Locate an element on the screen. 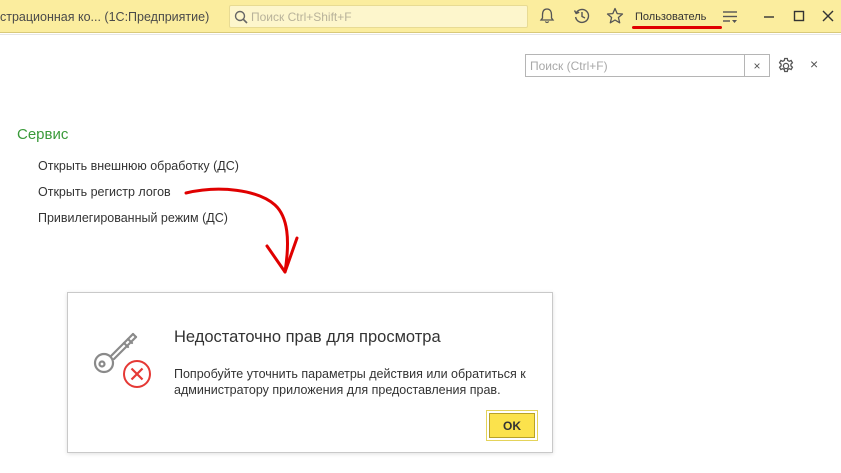 This screenshot has height=473, width=841. search-icon is located at coordinates (241, 17).